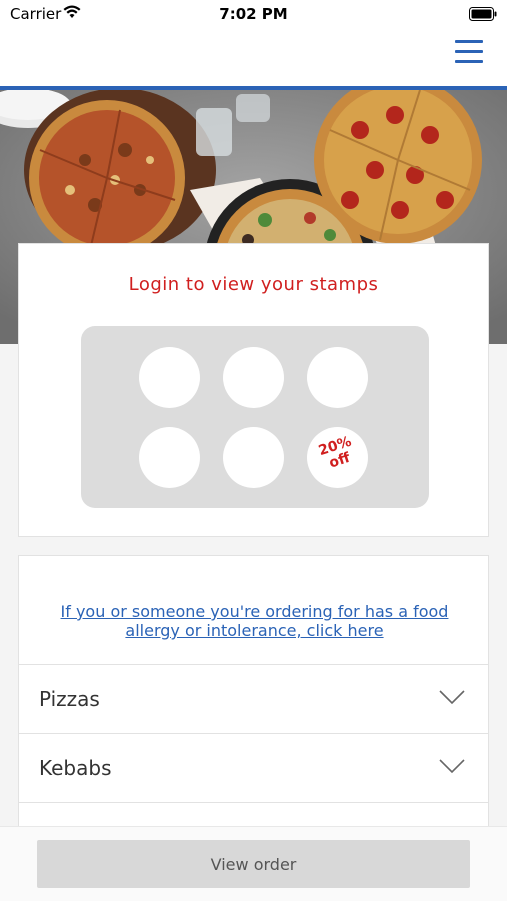  I want to click on reward-stamp: 20% off, so click(337, 457).